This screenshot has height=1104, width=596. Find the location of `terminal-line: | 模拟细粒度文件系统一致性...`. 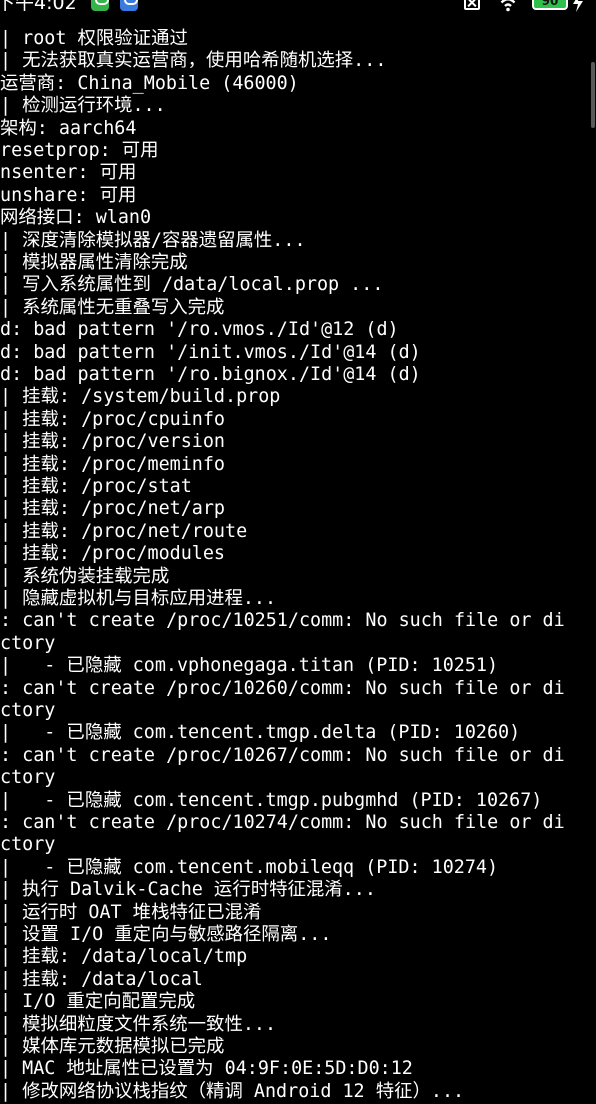

terminal-line: | 模拟细粒度文件系统一致性... is located at coordinates (138, 1024).